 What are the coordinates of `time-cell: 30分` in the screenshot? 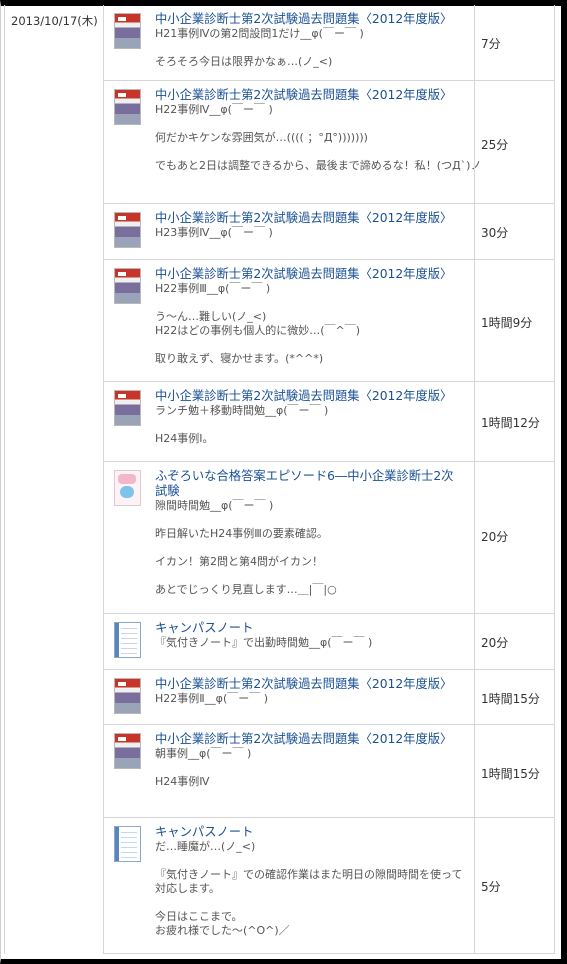 It's located at (514, 231).